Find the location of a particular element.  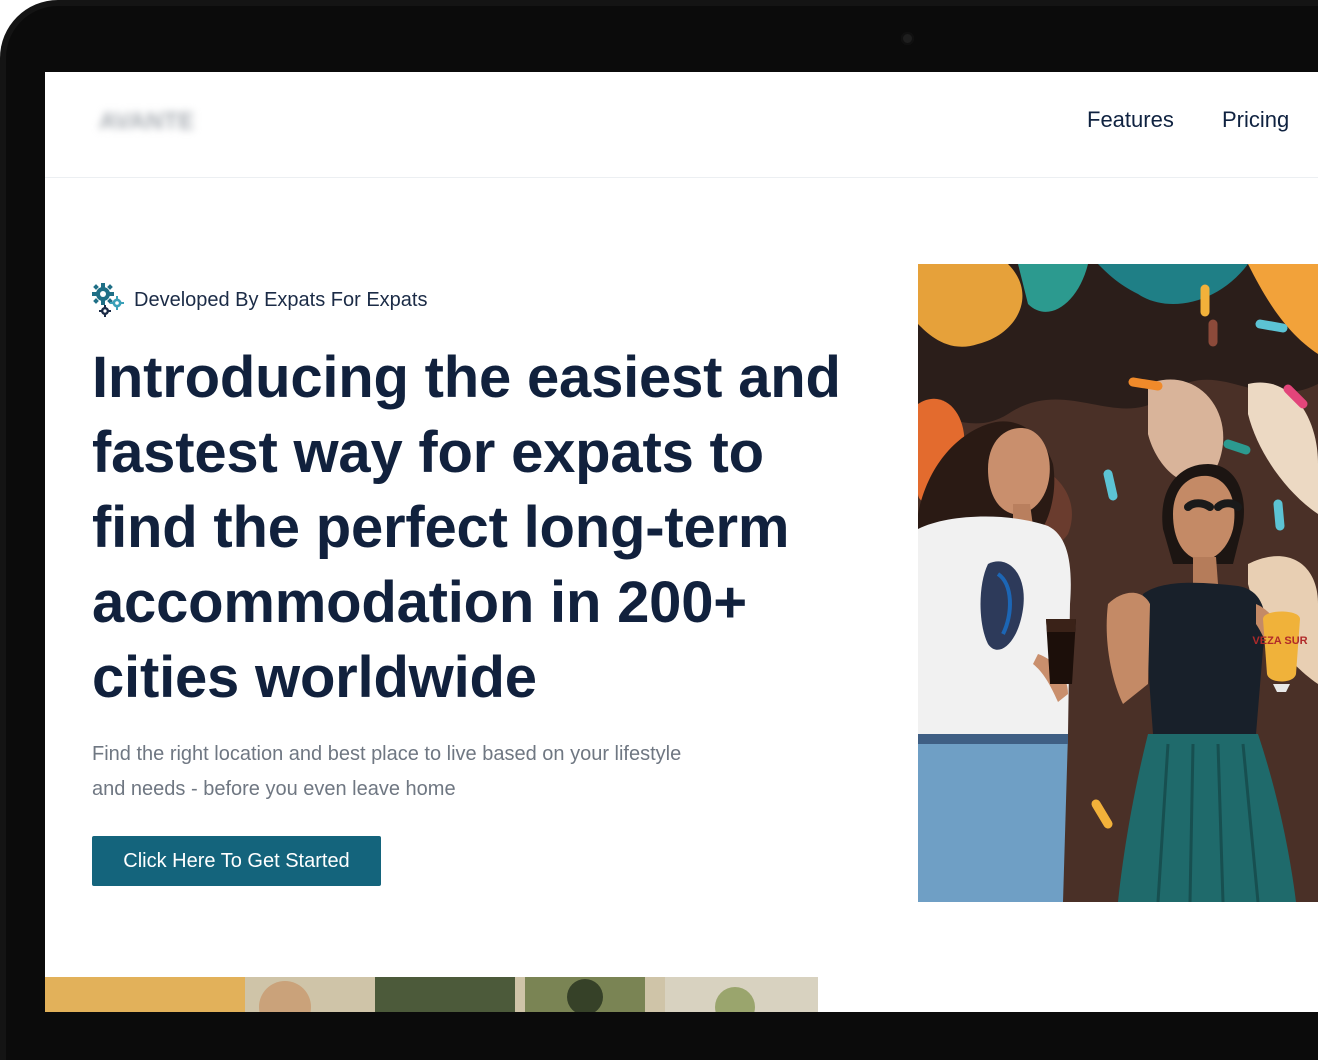

tagline: Developed By Expats For Expats is located at coordinates (259, 300).